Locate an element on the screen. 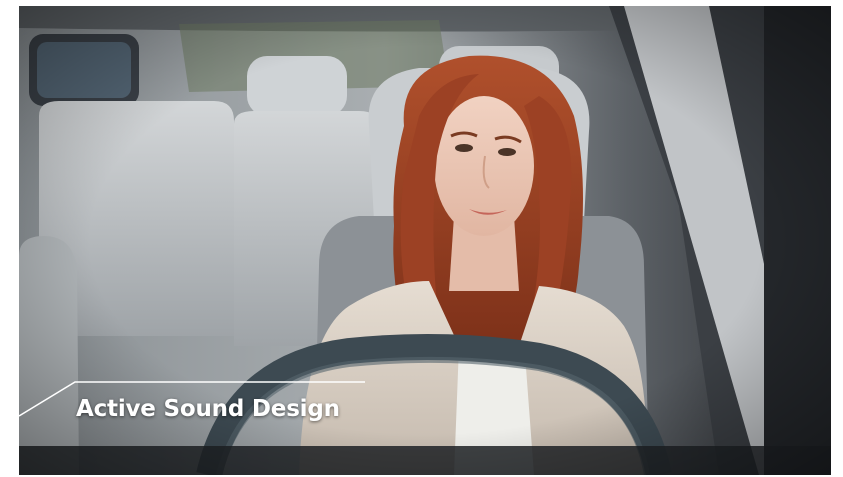 The width and height of the screenshot is (843, 477). caption-title: Active Sound Design is located at coordinates (208, 409).